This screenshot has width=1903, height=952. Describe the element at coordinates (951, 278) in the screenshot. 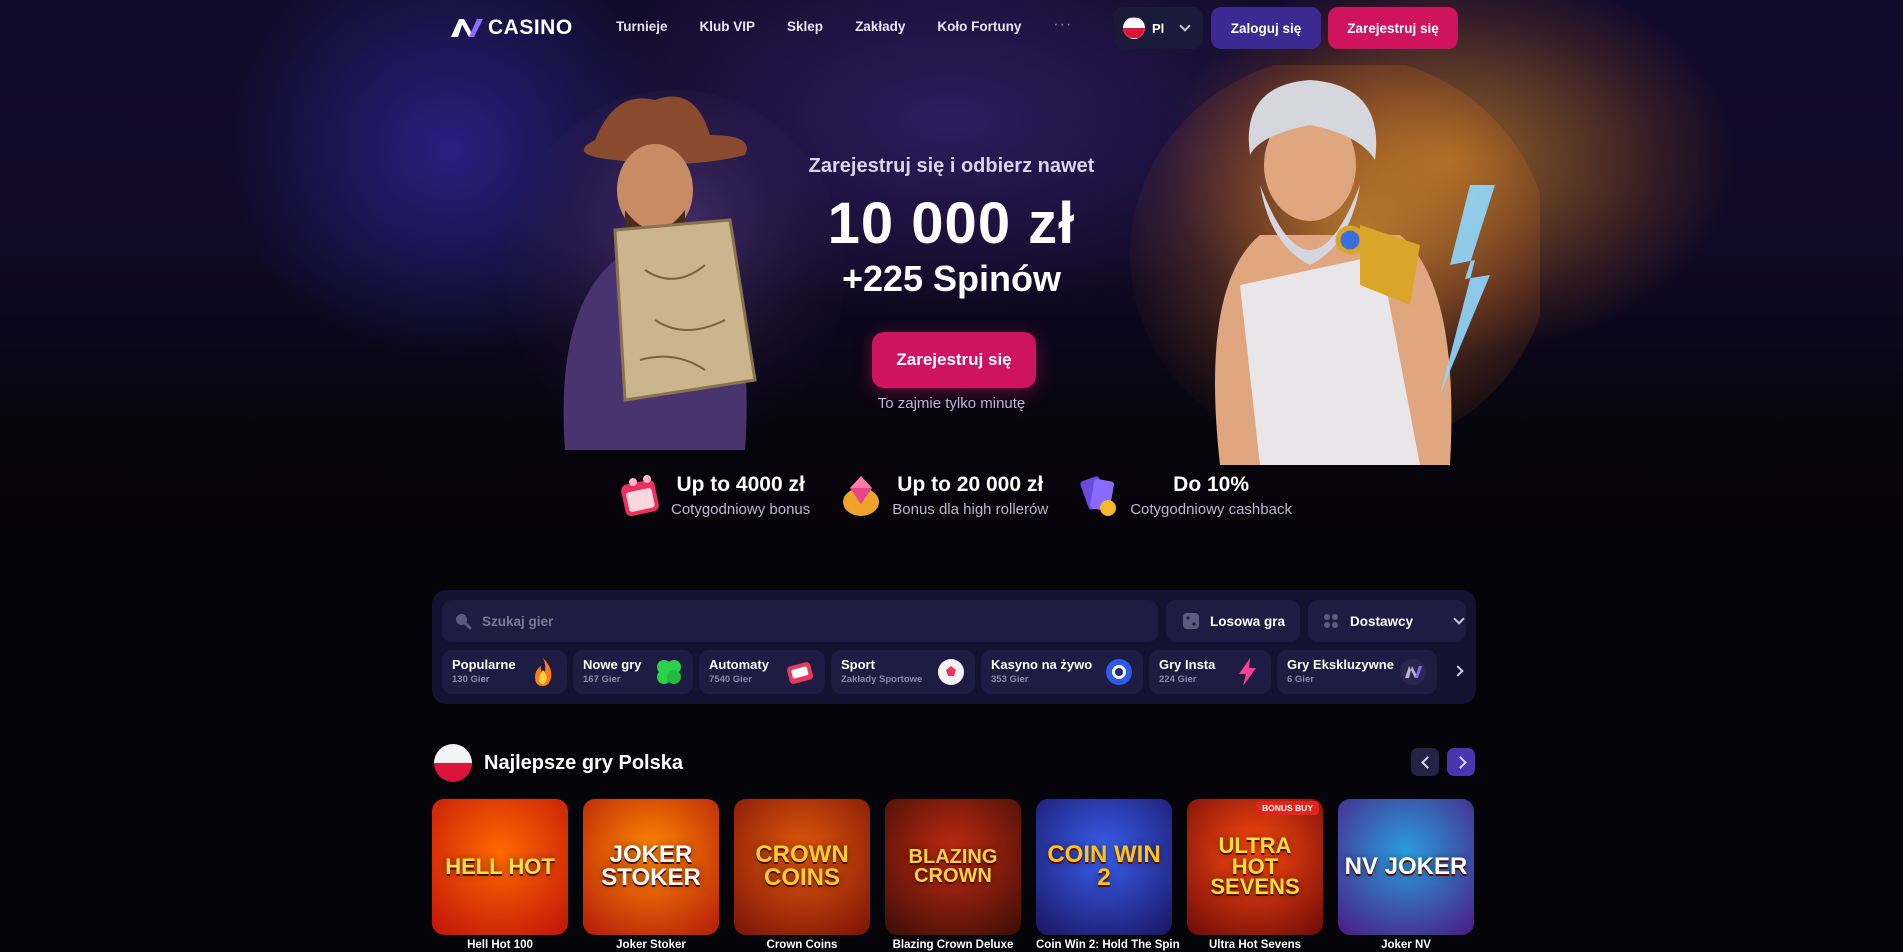

I see `hero-spins: +225 Spinów` at that location.